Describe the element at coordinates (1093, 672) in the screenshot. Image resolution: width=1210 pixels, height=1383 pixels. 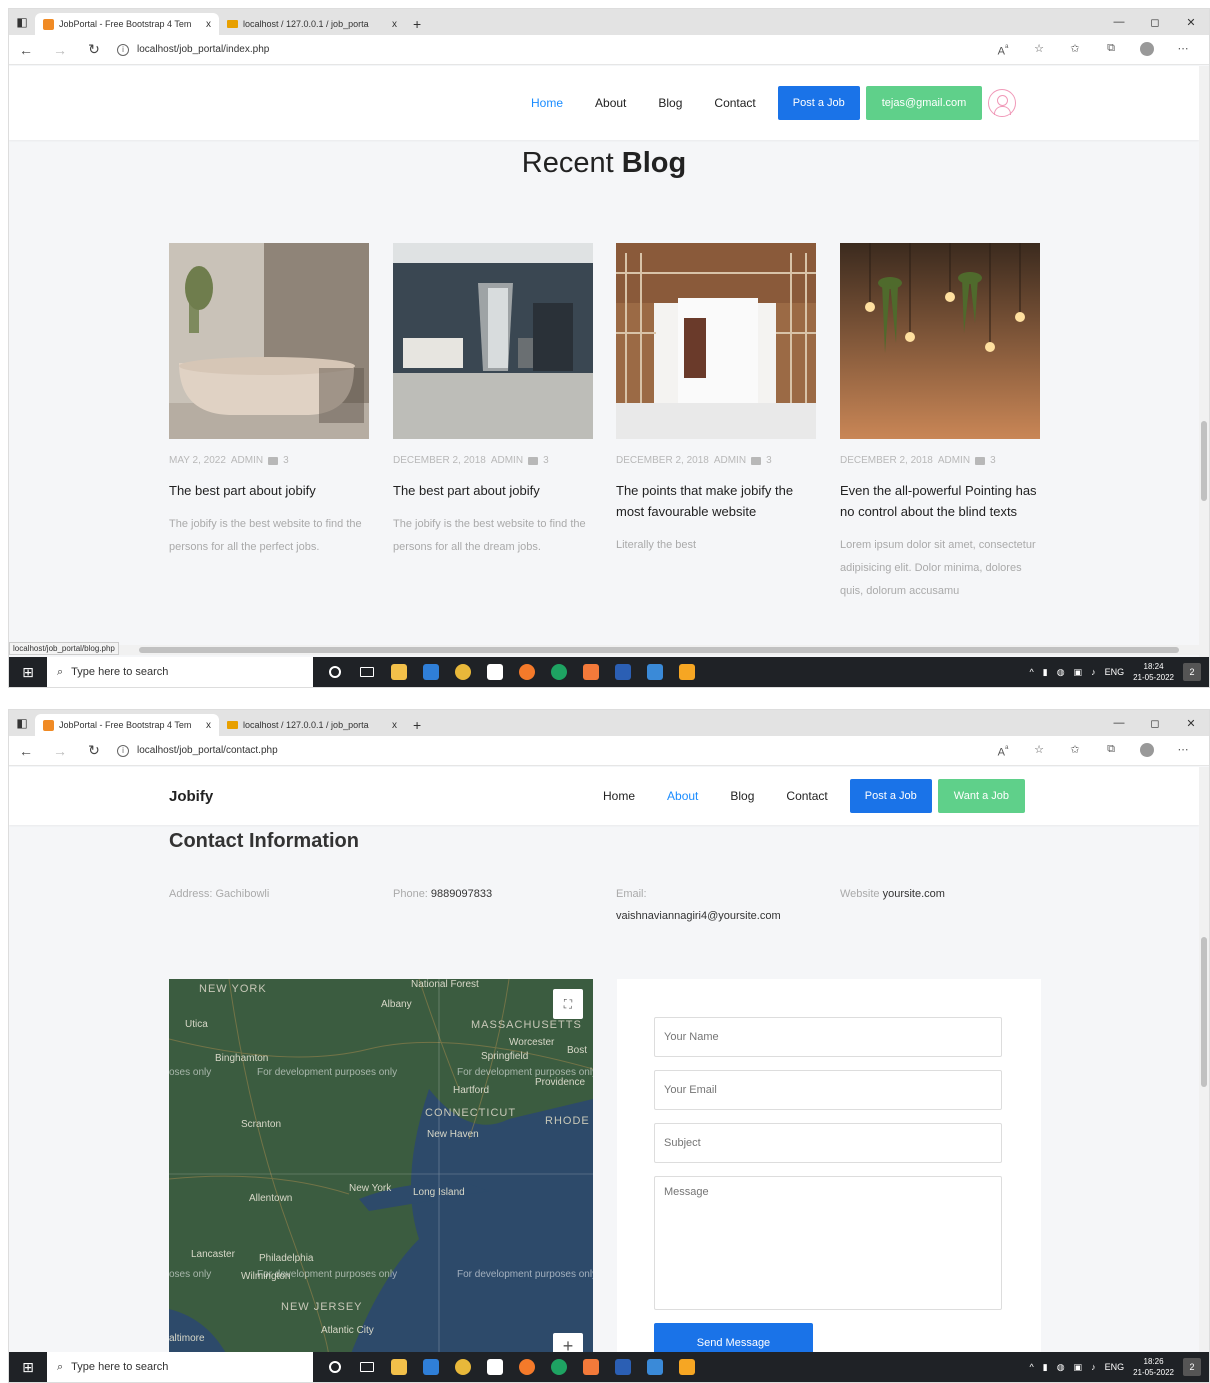
I see `volume-icon: ♪` at that location.